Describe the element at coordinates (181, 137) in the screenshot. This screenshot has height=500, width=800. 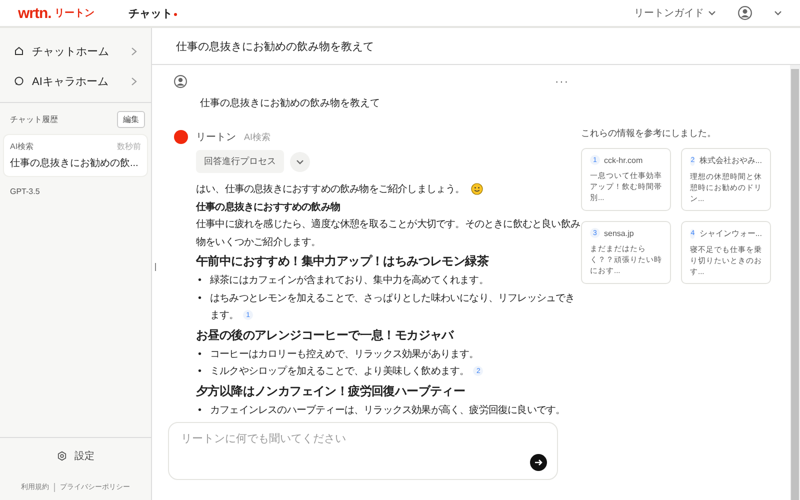
I see `bot-avatar` at that location.